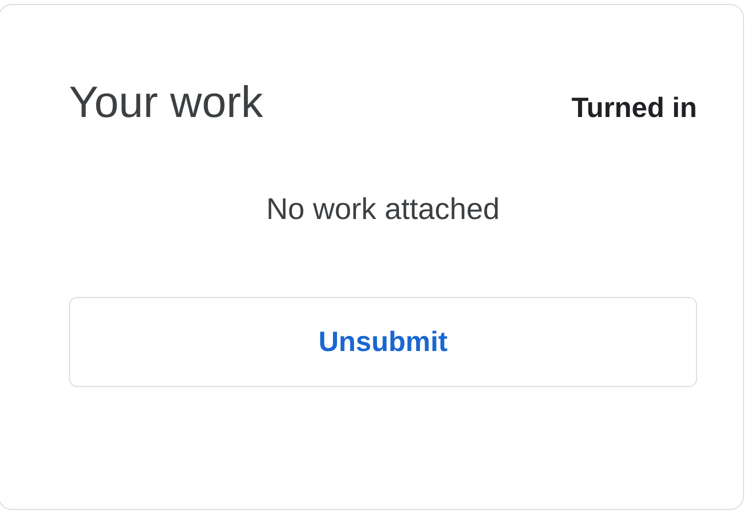 The image size is (752, 515). What do you see at coordinates (383, 342) in the screenshot?
I see `unsubmit-button: Unsubmit` at bounding box center [383, 342].